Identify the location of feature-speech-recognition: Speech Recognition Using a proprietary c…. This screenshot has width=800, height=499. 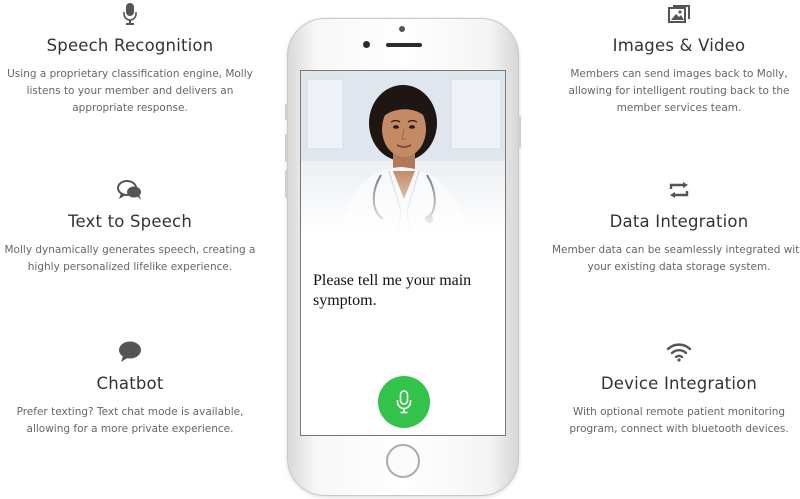
(130, 59).